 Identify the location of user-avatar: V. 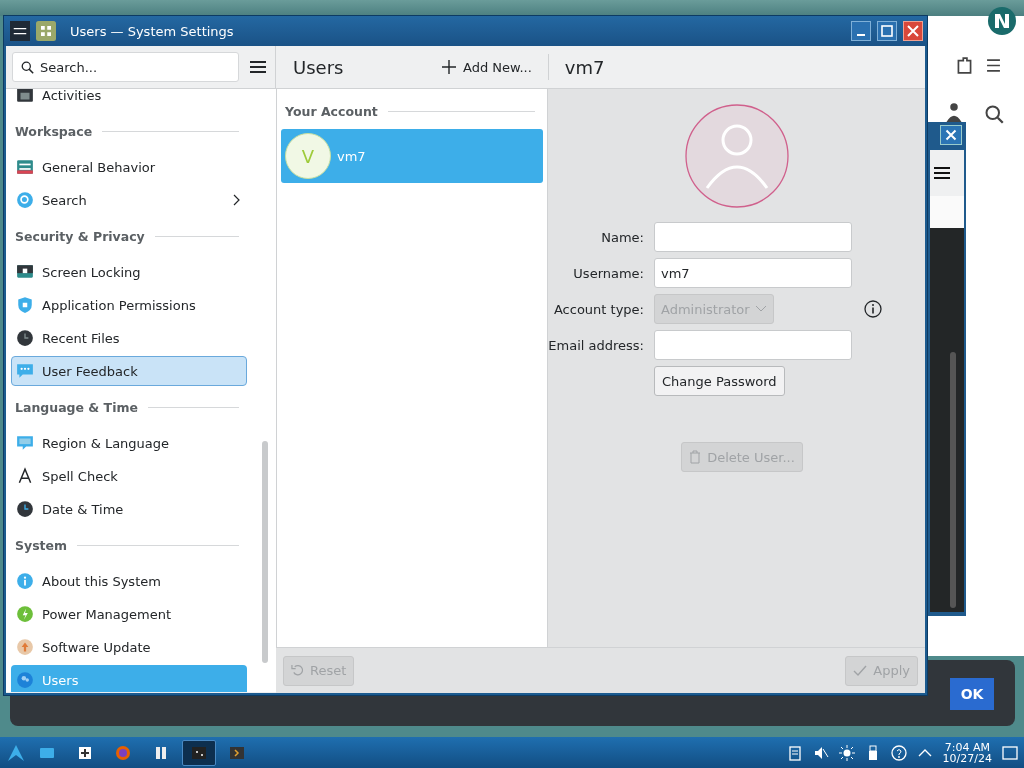
(308, 156).